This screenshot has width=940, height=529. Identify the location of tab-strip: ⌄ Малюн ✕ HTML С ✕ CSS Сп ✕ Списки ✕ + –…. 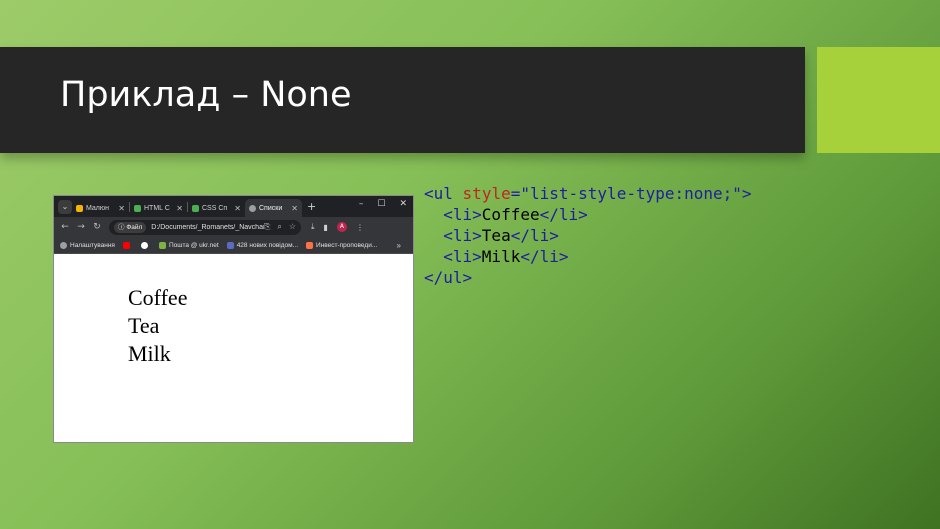
(233, 206).